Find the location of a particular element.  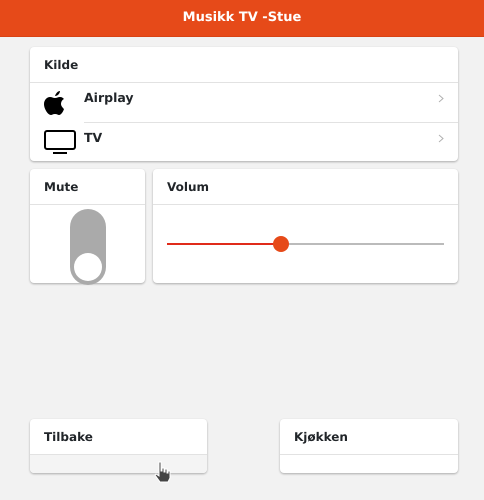

source-item: TV is located at coordinates (271, 141).